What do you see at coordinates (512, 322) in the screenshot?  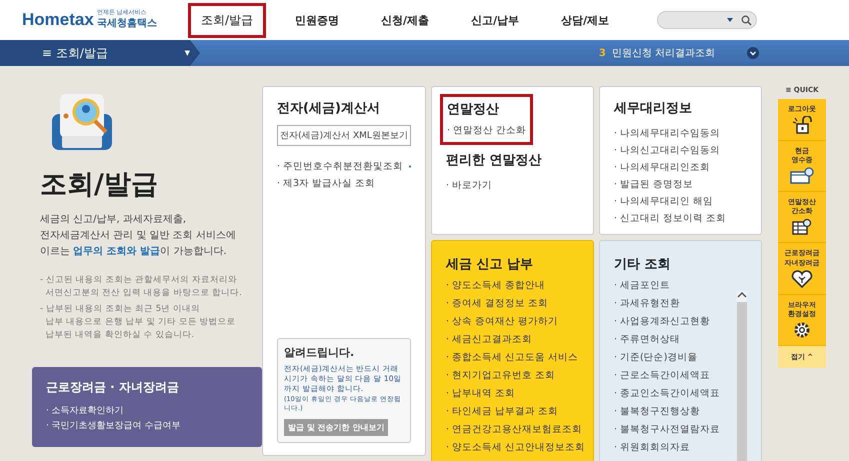 I see `card-link: · 상속 증여재산 평가하기` at bounding box center [512, 322].